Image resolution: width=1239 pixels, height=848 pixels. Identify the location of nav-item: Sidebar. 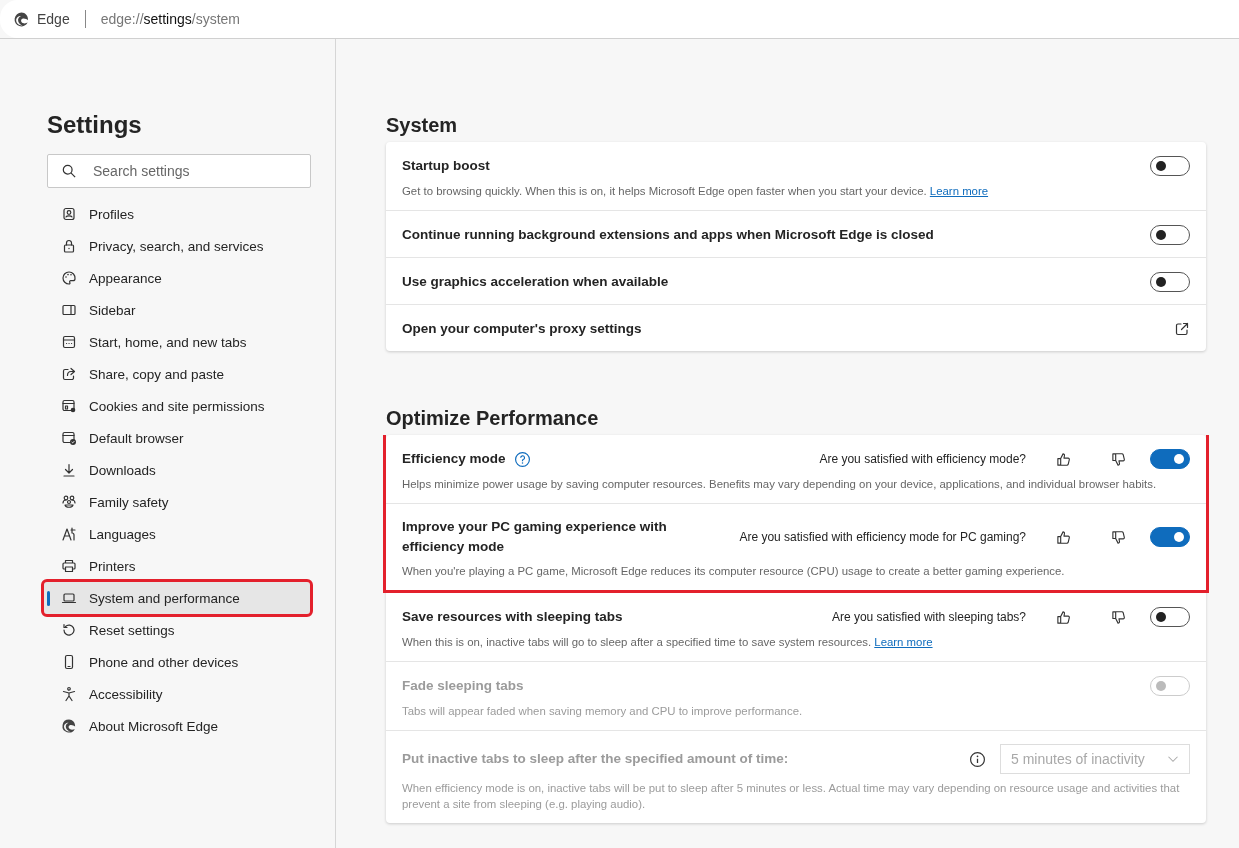
(178, 310).